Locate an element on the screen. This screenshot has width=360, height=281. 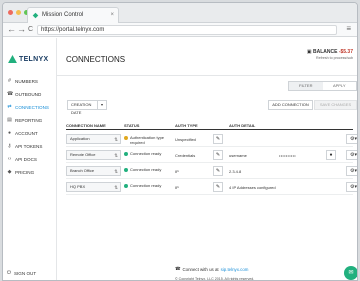
browser-tab: Mission Control × is located at coordinates (73, 15).